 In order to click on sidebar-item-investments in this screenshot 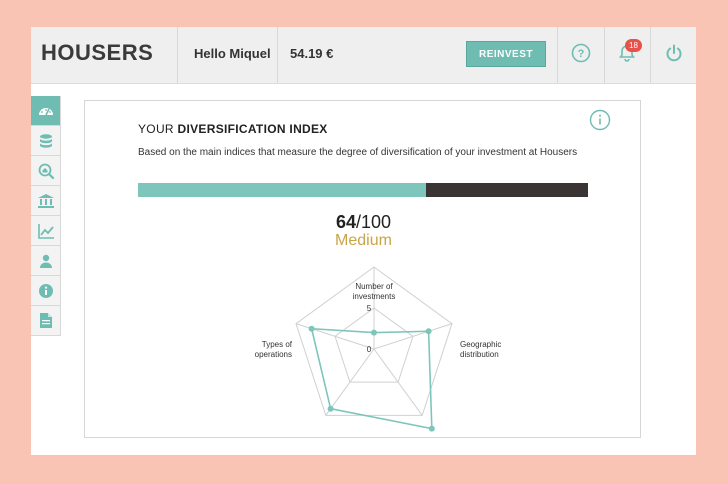, I will do `click(46, 141)`.